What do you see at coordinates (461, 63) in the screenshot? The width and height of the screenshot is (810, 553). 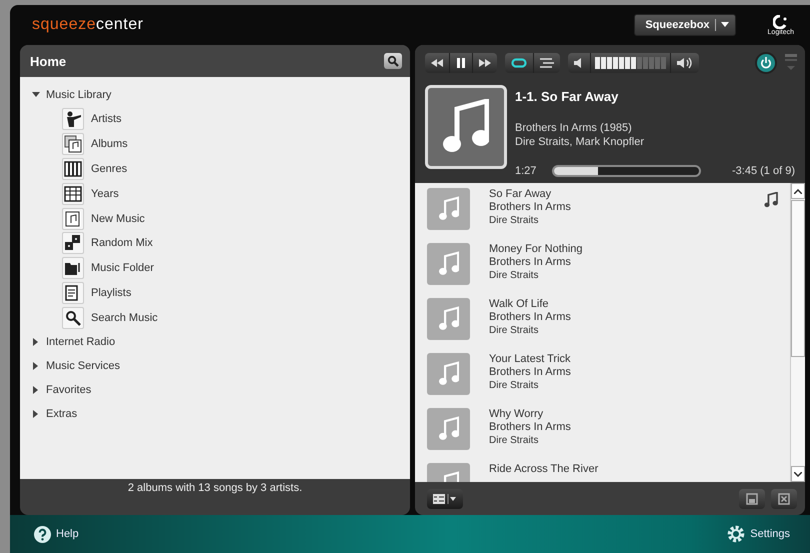 I see `pause-icon` at bounding box center [461, 63].